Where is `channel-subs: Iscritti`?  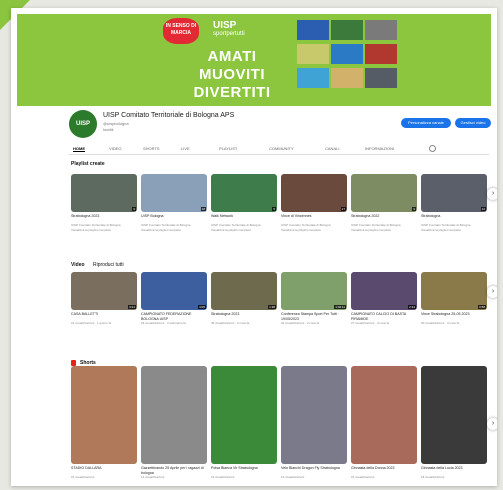
channel-subs: Iscritti is located at coordinates (108, 129).